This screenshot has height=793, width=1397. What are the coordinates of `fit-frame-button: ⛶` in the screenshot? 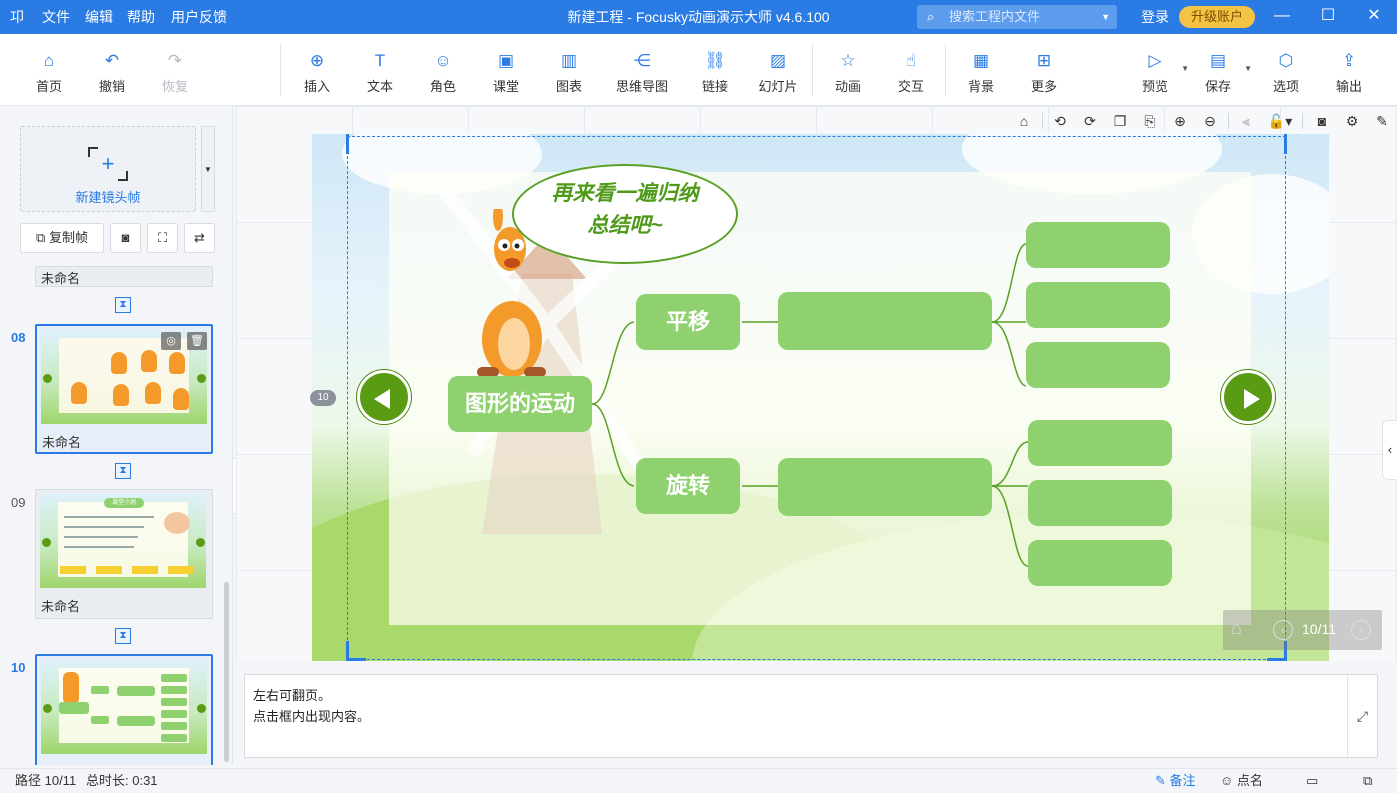 It's located at (162, 238).